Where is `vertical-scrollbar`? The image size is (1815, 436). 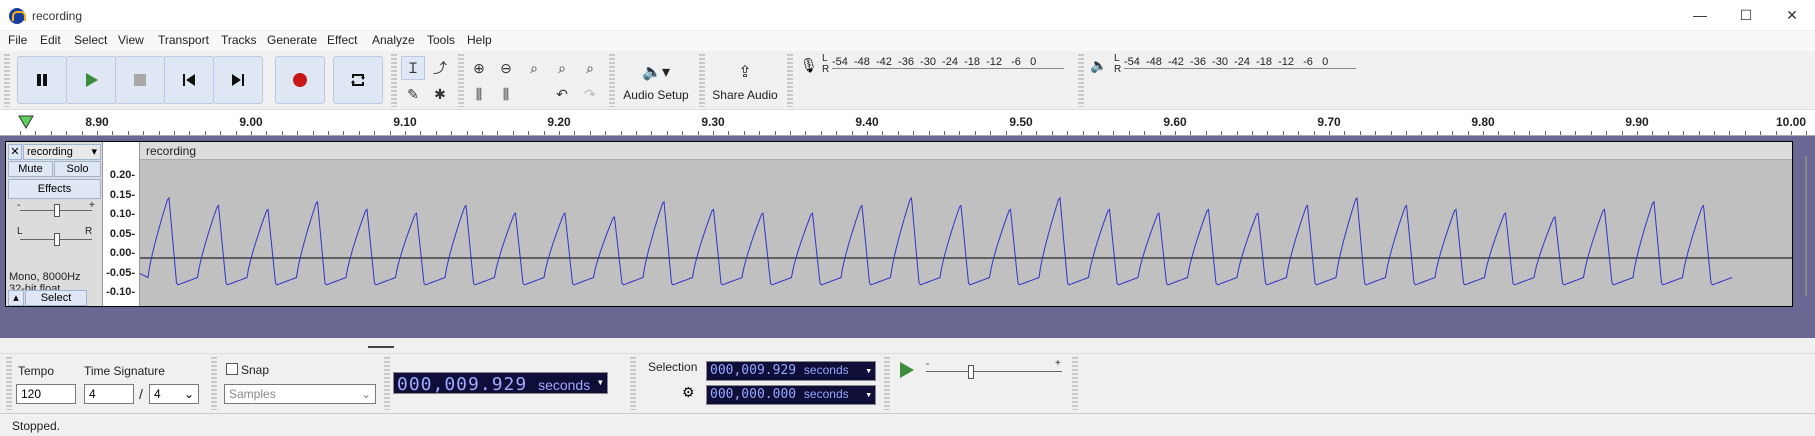 vertical-scrollbar is located at coordinates (1806, 228).